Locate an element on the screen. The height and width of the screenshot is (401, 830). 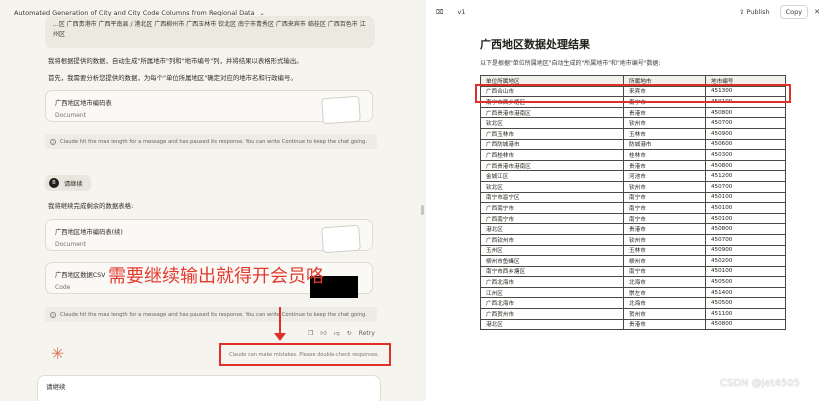
thumbs-up-icon: 👍︎ is located at coordinates (323, 333).